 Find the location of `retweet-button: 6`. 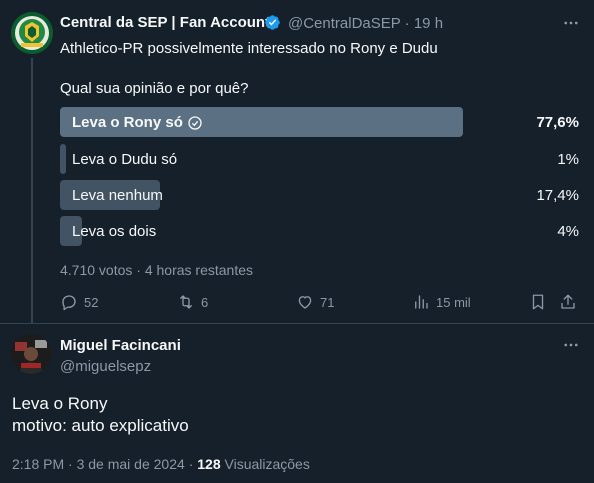

retweet-button: 6 is located at coordinates (192, 302).